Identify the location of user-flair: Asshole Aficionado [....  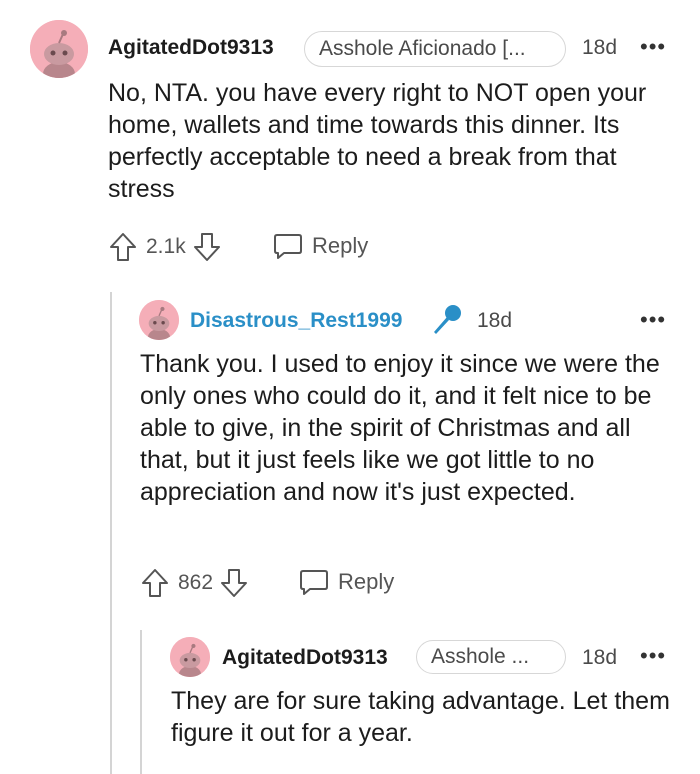
(435, 49).